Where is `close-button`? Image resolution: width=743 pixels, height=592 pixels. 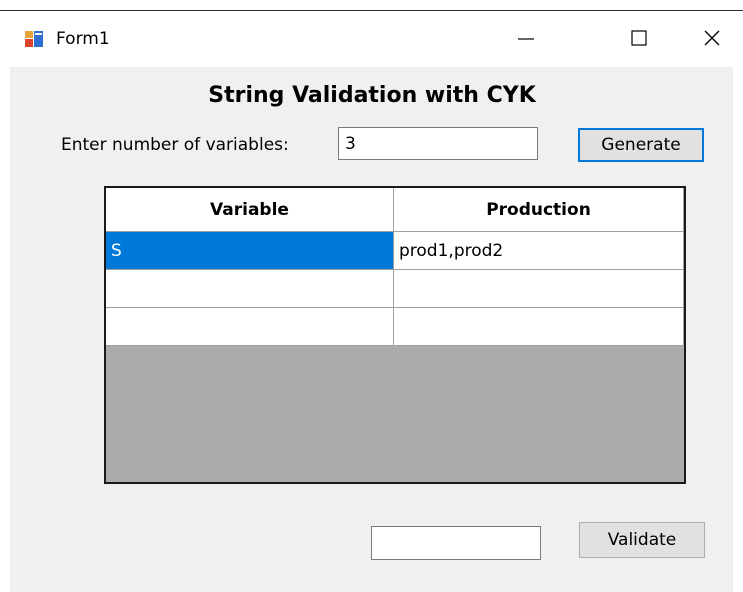 close-button is located at coordinates (712, 39).